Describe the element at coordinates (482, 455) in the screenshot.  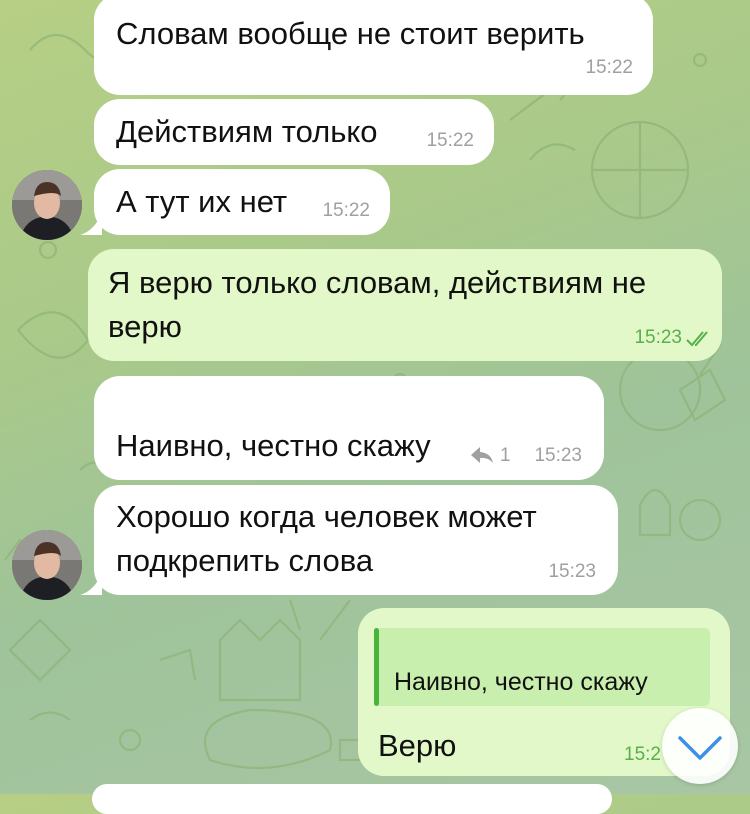
I see `reply-arrow-icon` at that location.